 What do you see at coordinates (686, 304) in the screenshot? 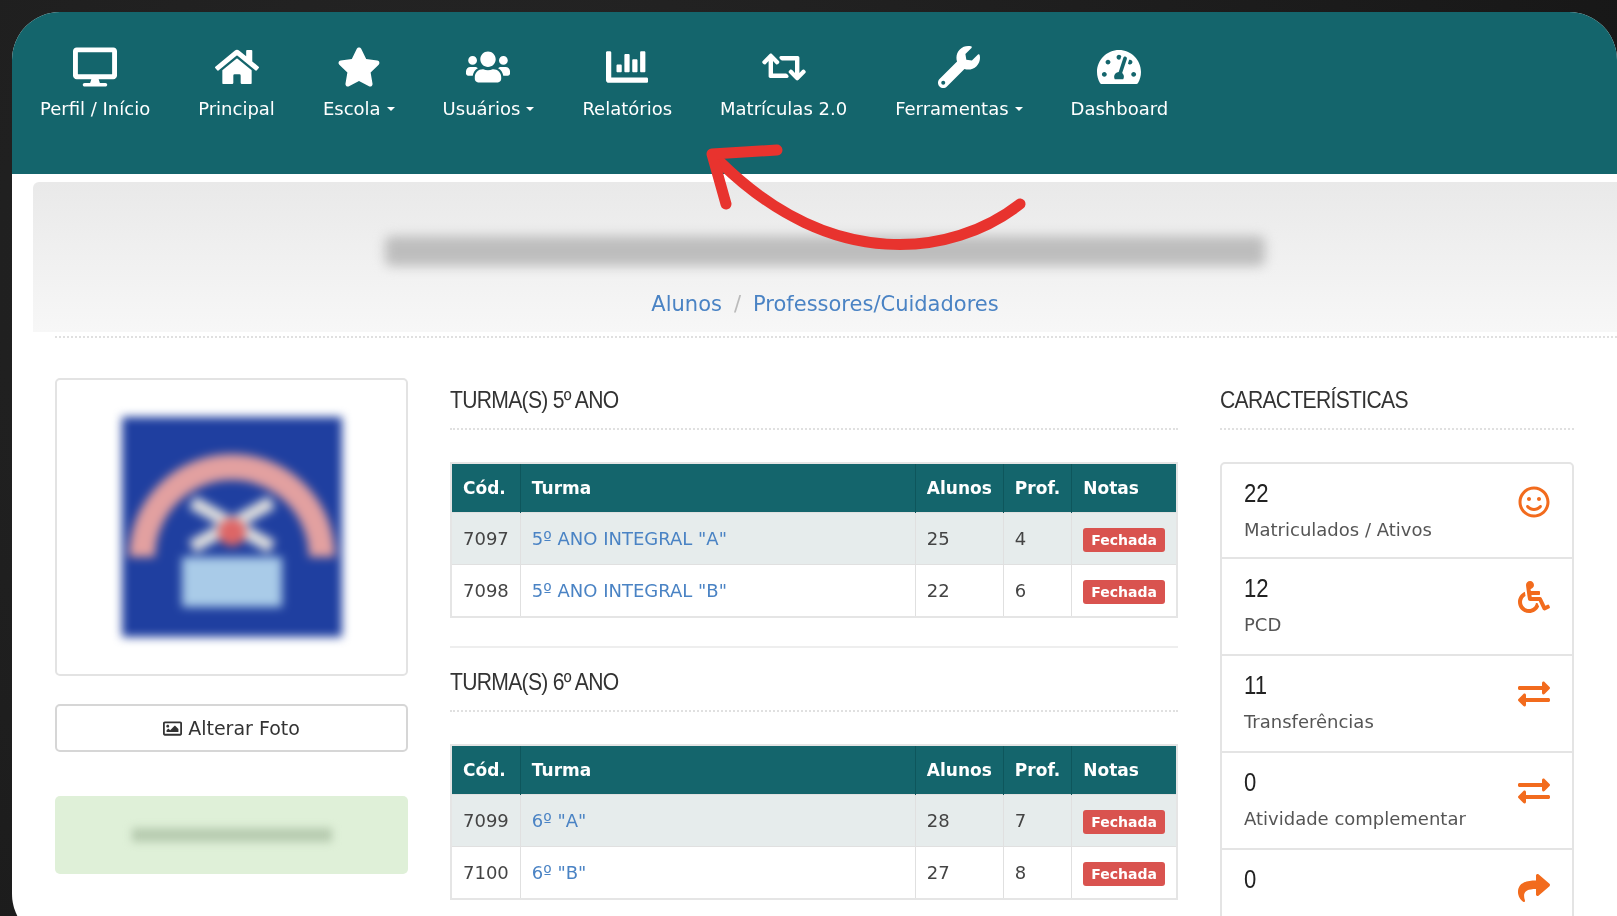
I see `breadcrumb-link: Alunos` at bounding box center [686, 304].